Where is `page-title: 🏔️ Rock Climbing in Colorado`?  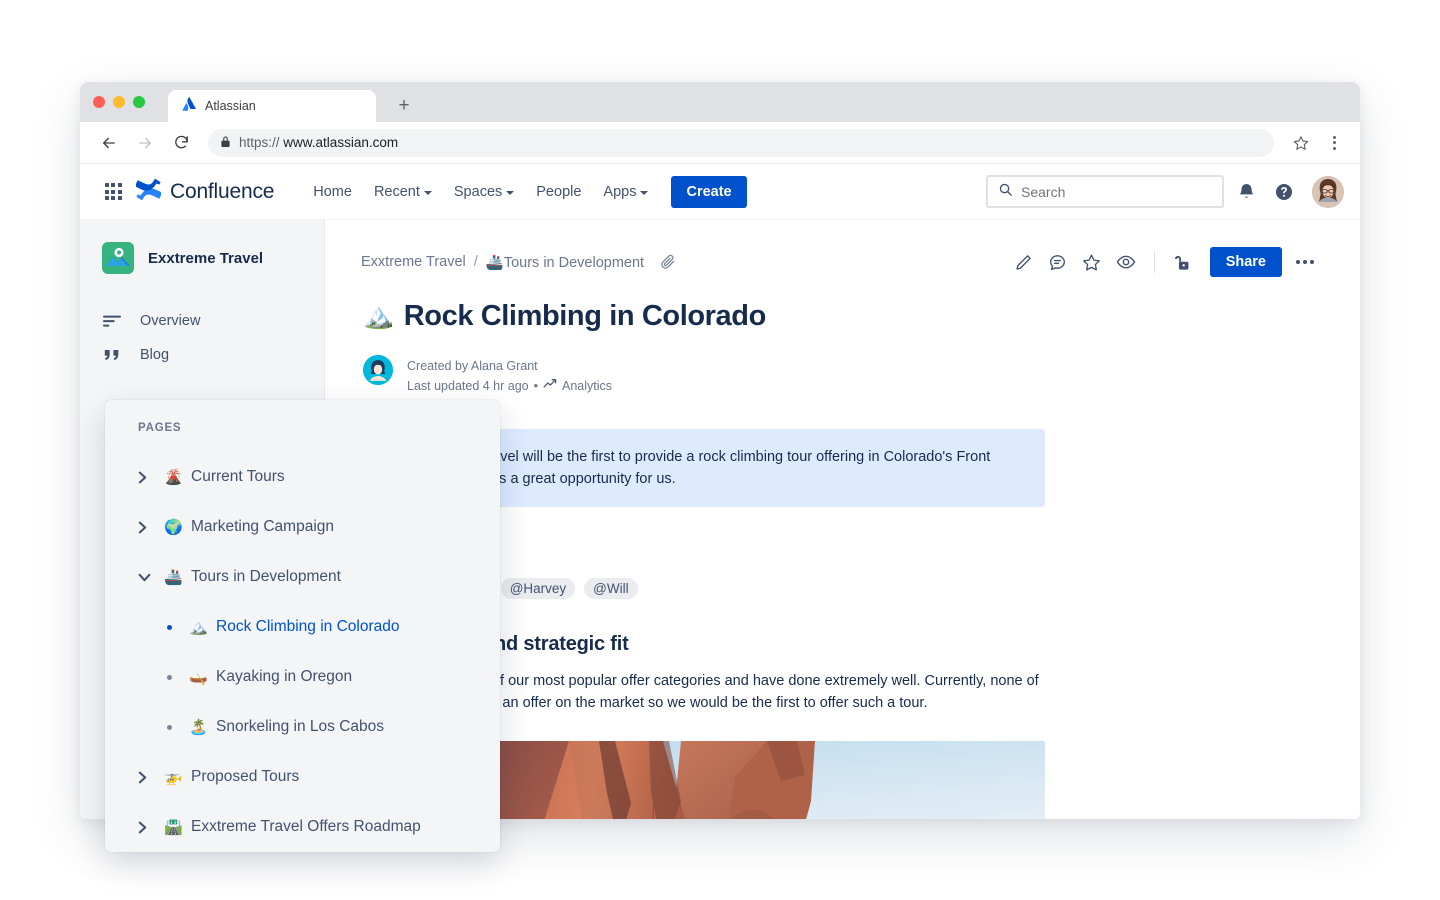
page-title: 🏔️ Rock Climbing in Colorado is located at coordinates (841, 316).